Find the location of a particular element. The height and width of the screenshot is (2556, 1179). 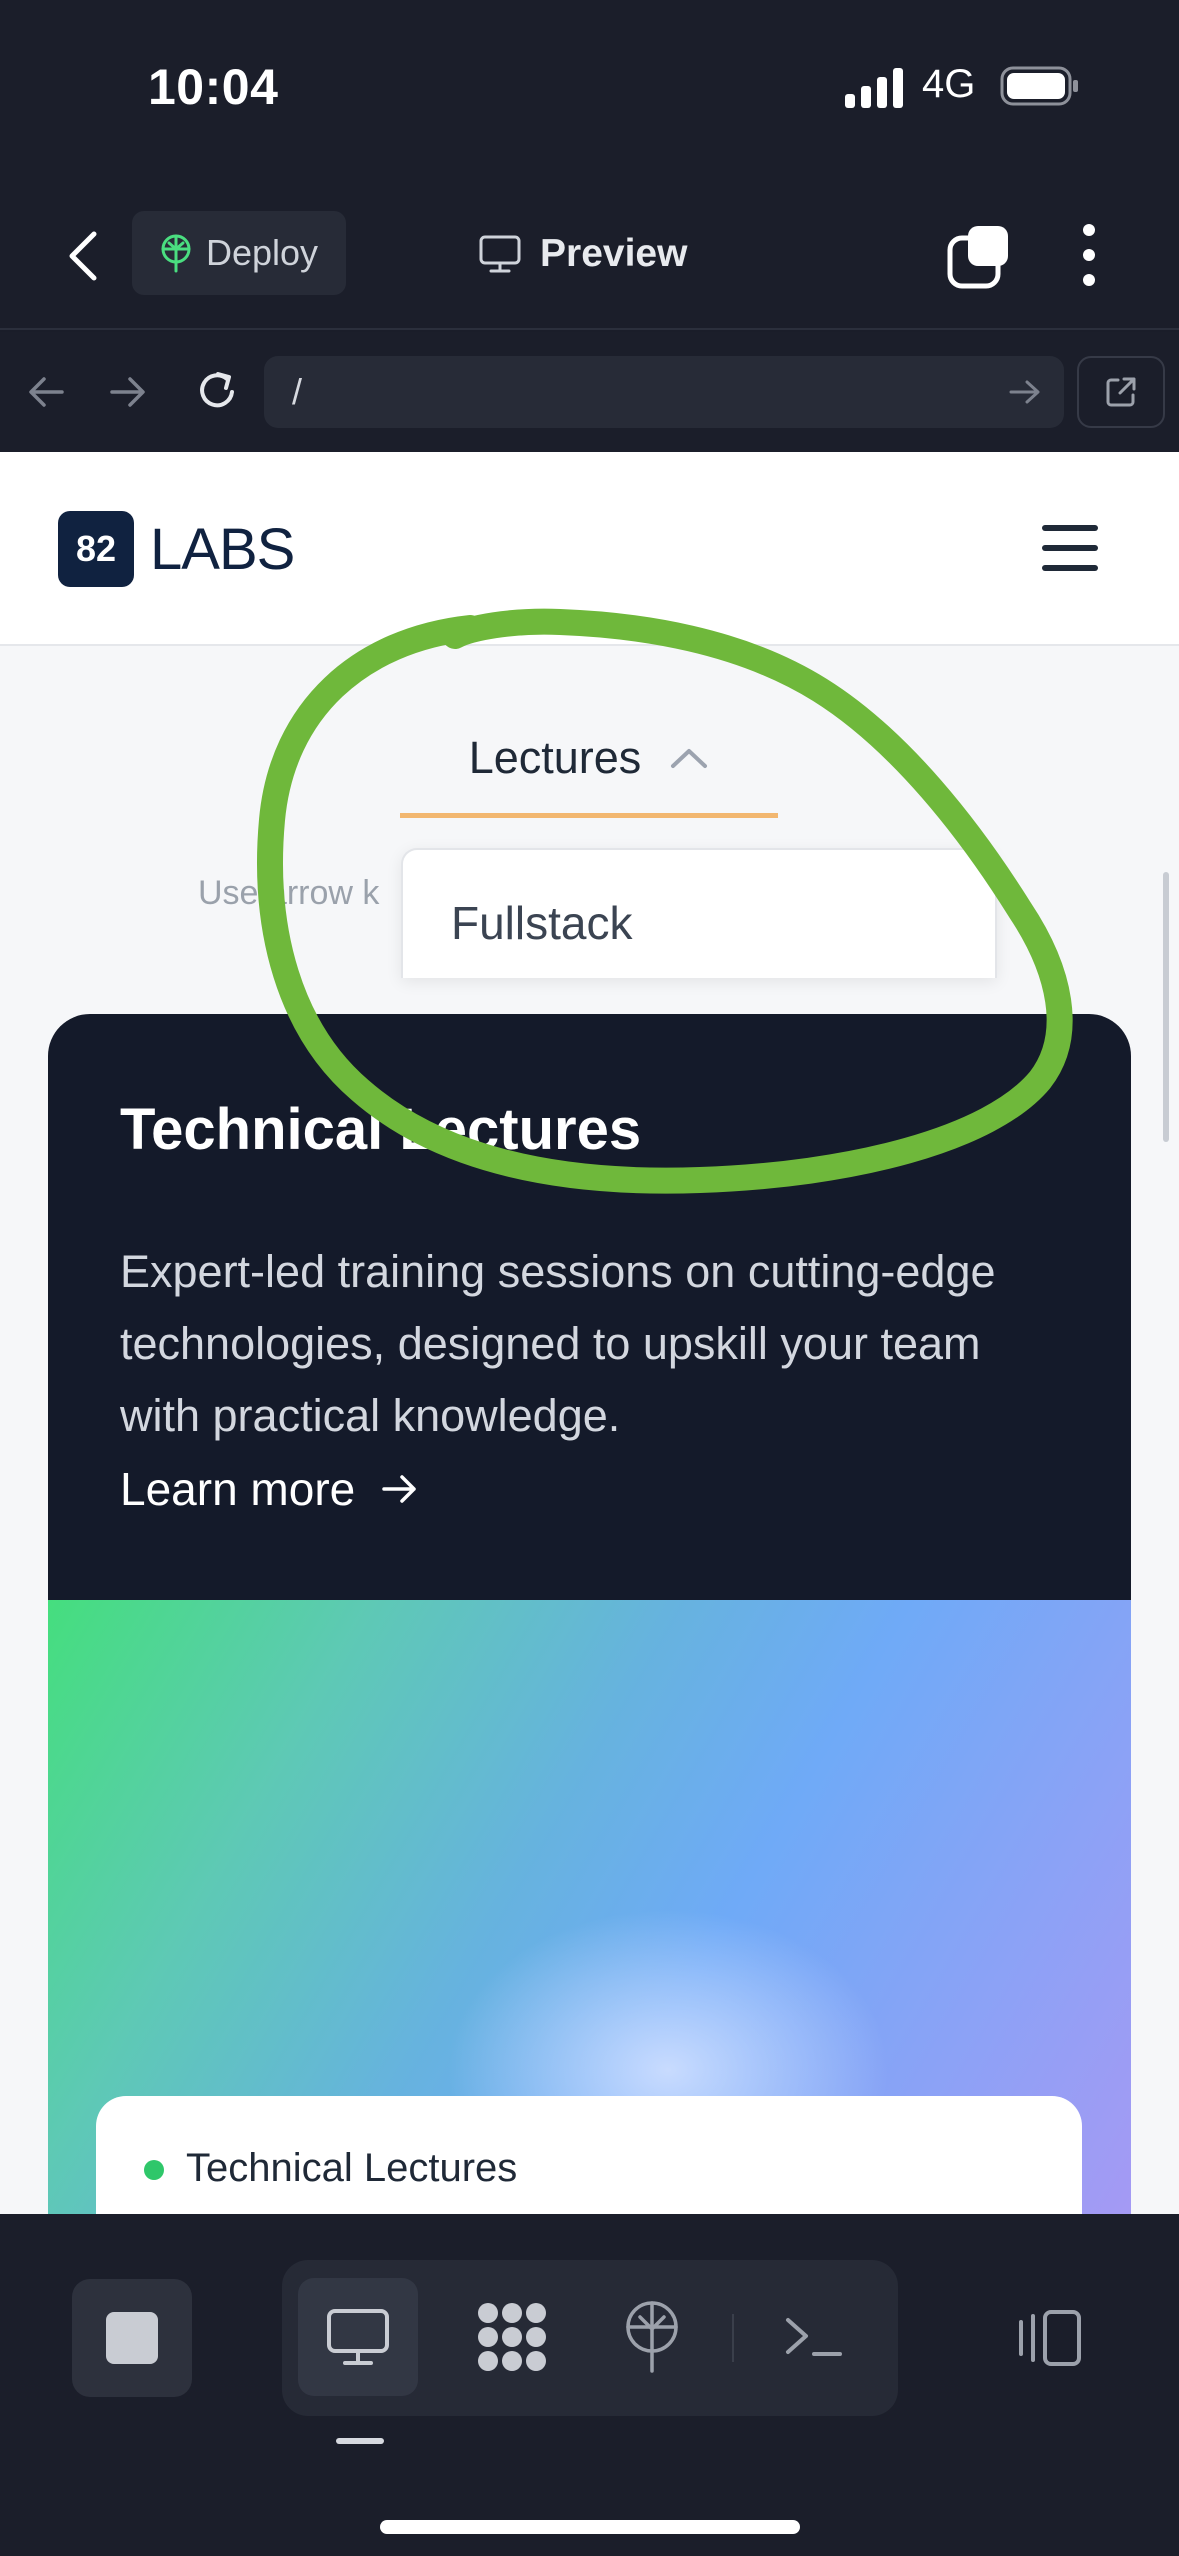

nav-tab-lectures: Lectures is located at coordinates (589, 772).